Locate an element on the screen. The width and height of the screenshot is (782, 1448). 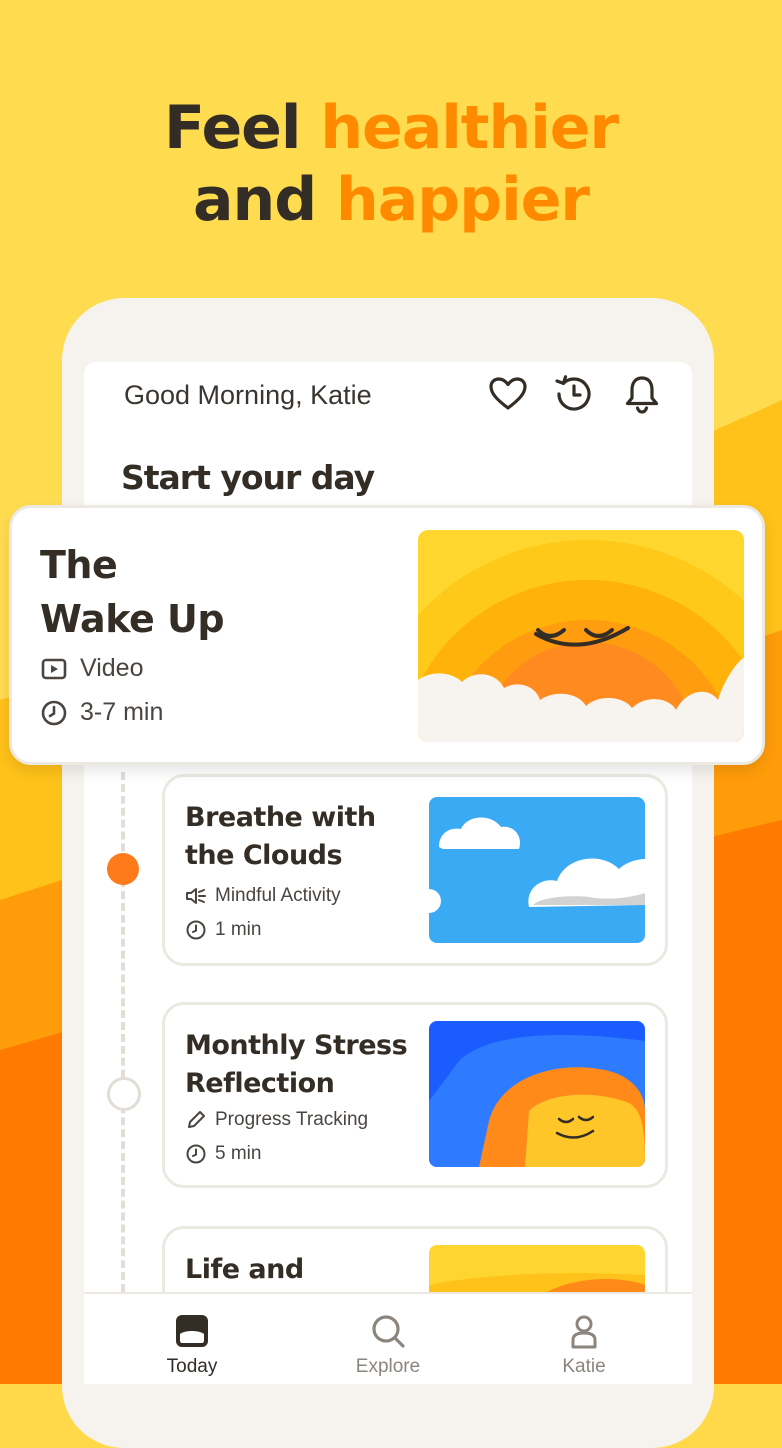
timeline-dot-completed is located at coordinates (123, 869).